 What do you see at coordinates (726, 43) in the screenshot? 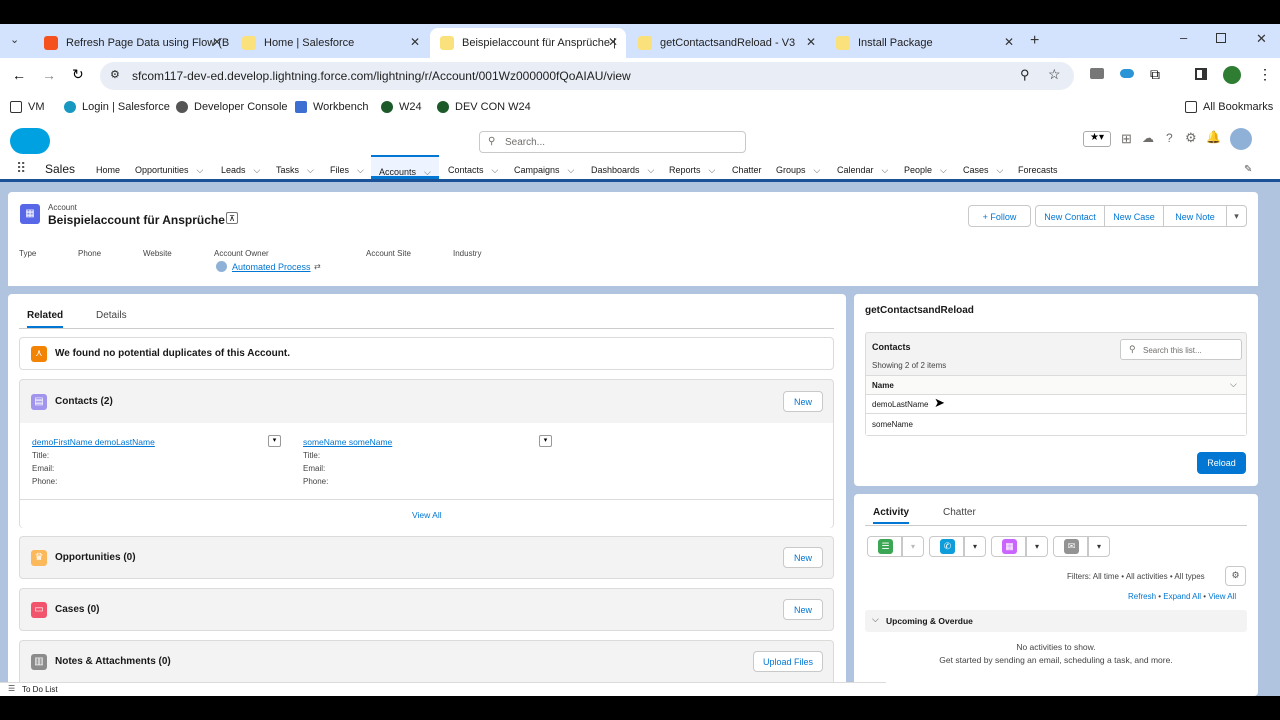
I see `browser-tab: getContactsandReload - V3 ✕` at bounding box center [726, 43].